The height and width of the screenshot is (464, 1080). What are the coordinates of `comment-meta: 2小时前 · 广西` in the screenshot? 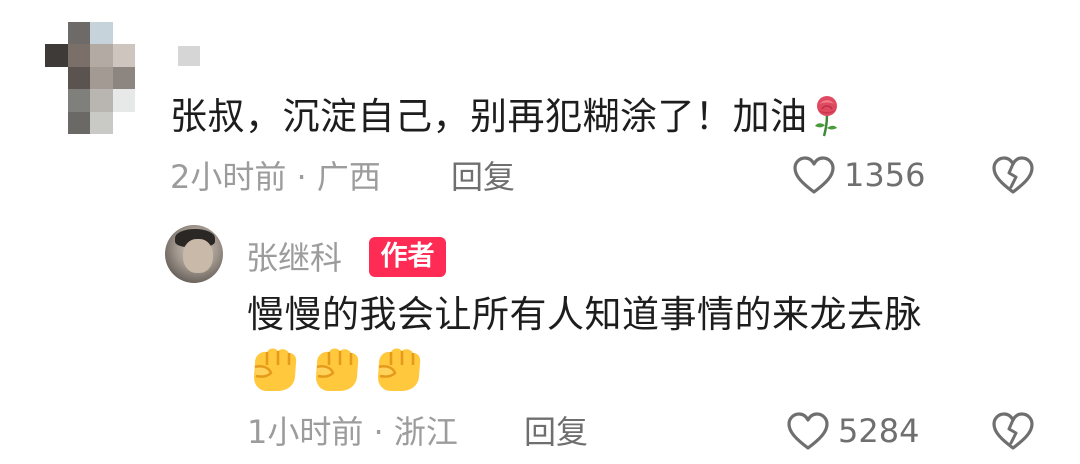 It's located at (275, 177).